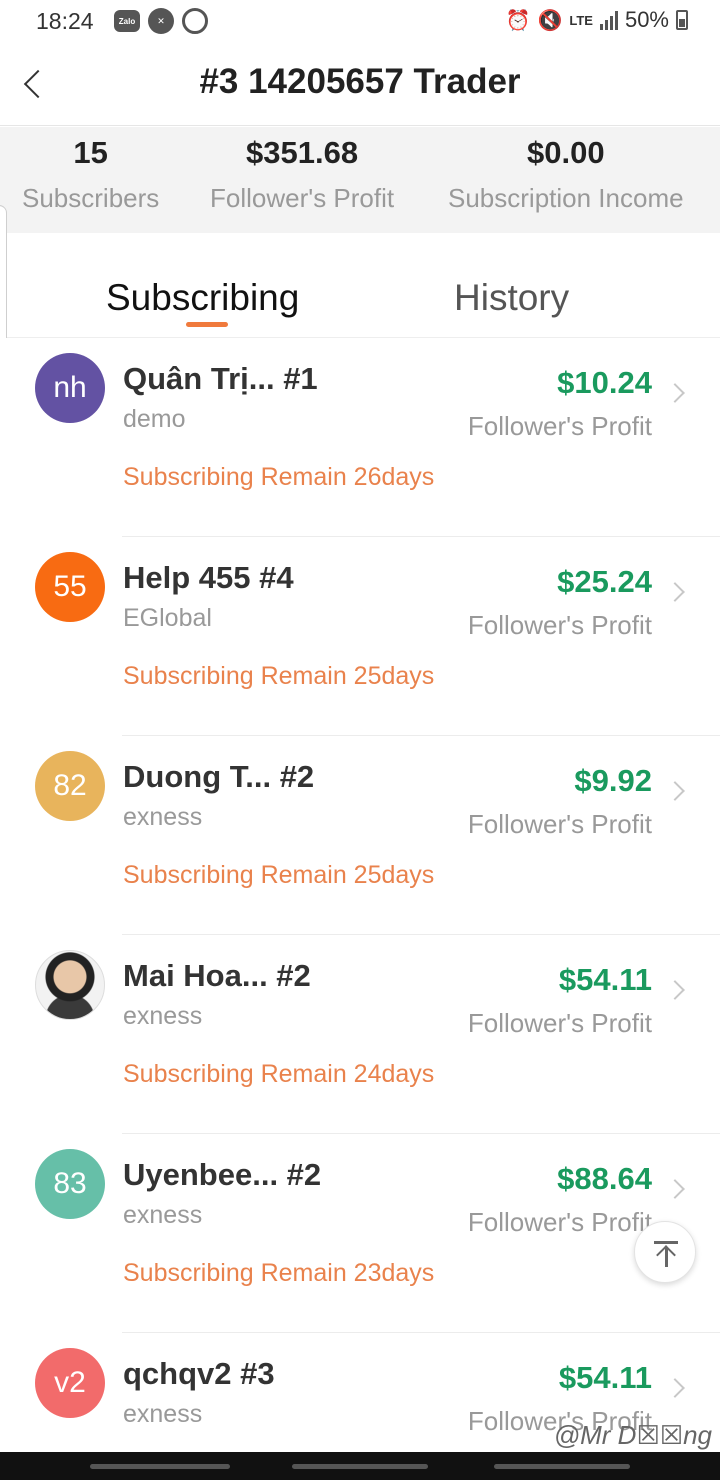 This screenshot has height=1480, width=720. What do you see at coordinates (665, 1252) in the screenshot?
I see `scroll-to-top-button` at bounding box center [665, 1252].